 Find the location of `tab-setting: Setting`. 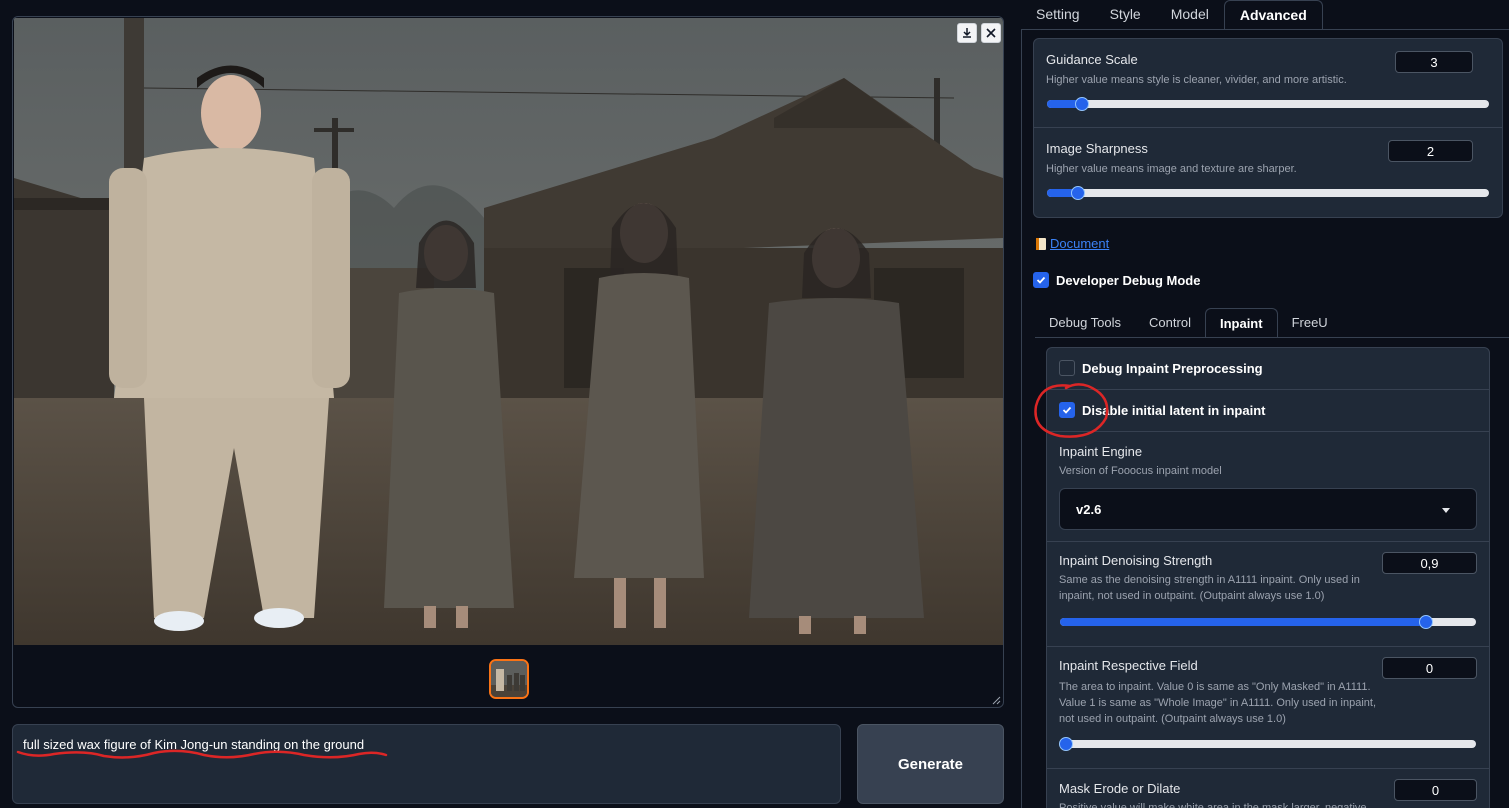

tab-setting: Setting is located at coordinates (1058, 15).